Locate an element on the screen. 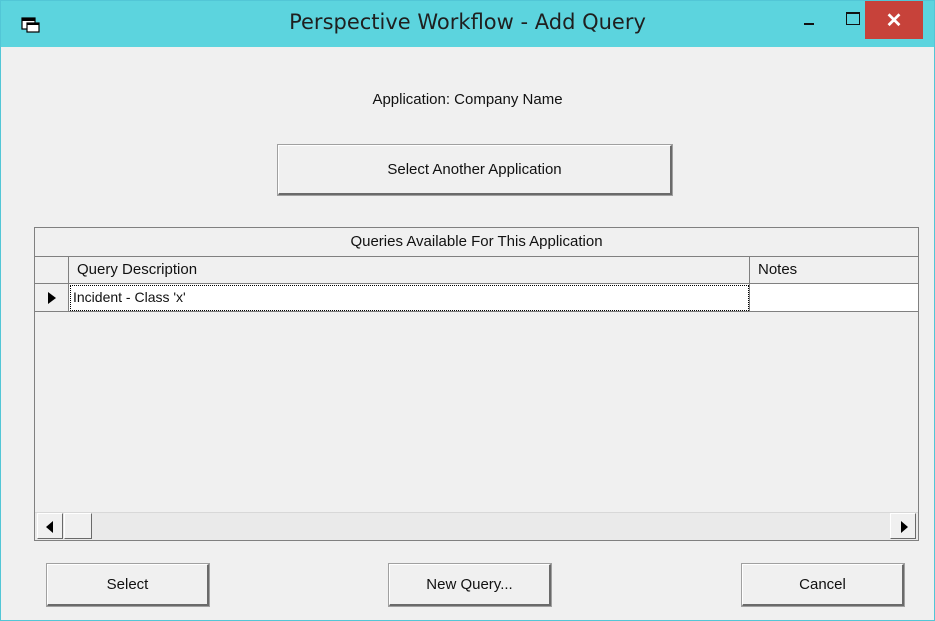 Image resolution: width=935 pixels, height=621 pixels. scroll-left-button is located at coordinates (50, 526).